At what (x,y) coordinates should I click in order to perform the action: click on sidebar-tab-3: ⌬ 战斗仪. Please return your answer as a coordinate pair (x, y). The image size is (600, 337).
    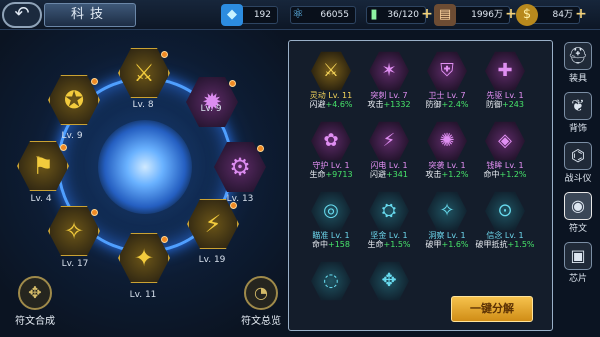
    Looking at the image, I should click on (578, 164).